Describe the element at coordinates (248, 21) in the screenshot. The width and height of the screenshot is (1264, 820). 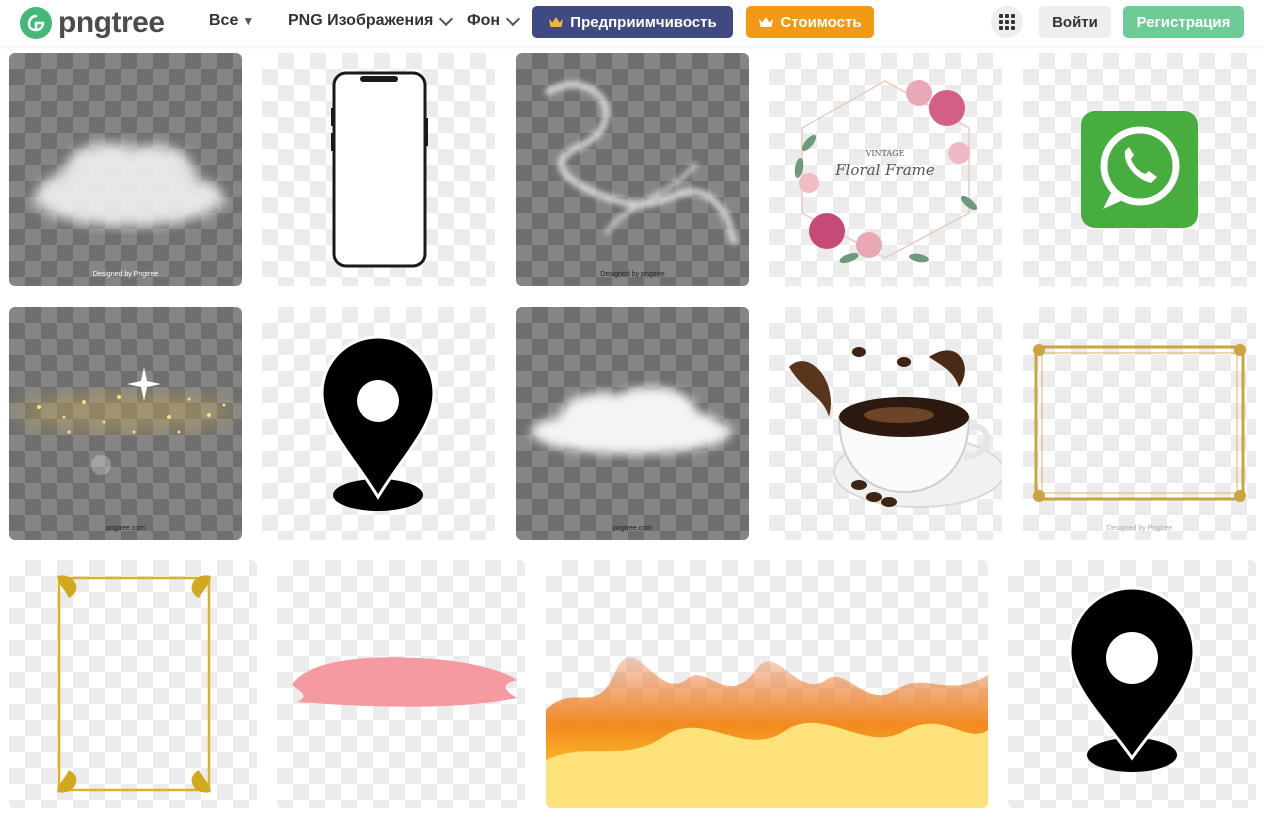
I see `caret-down-icon: ▼` at that location.